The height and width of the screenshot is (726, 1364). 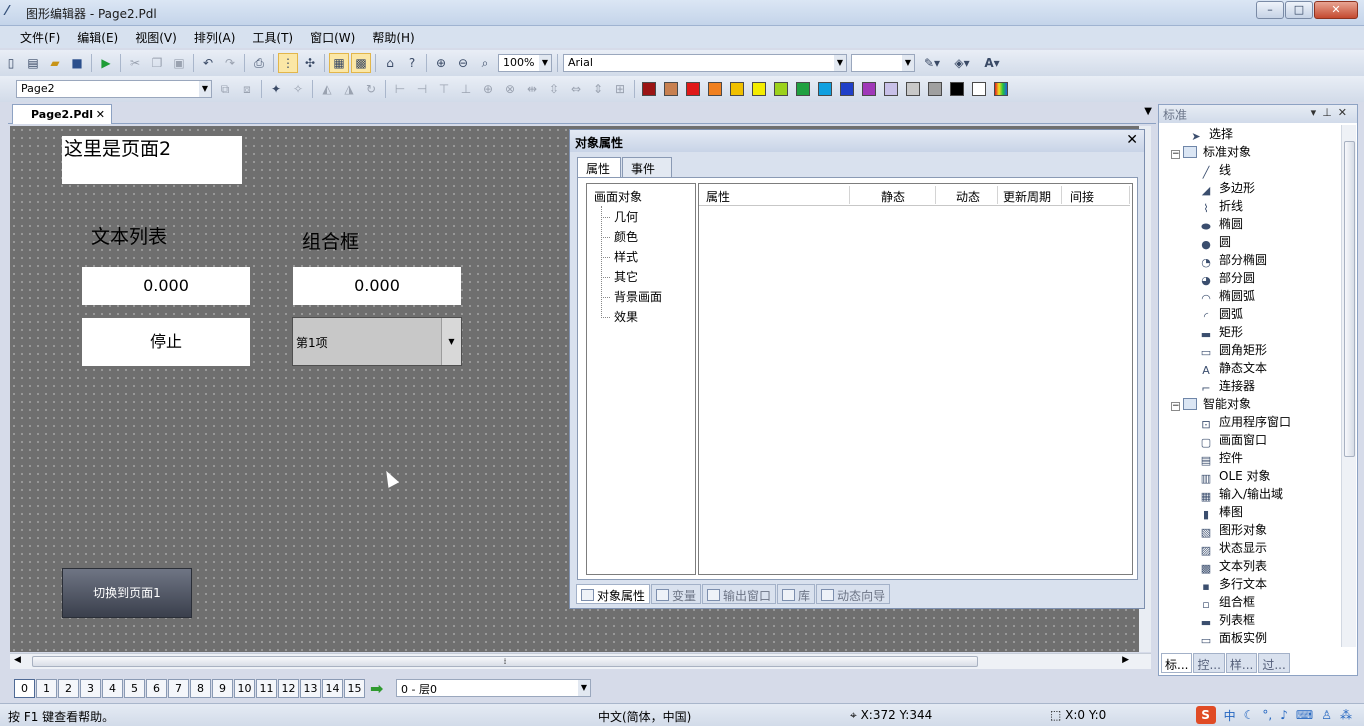 I want to click on font-size-combo: ▼, so click(x=883, y=63).